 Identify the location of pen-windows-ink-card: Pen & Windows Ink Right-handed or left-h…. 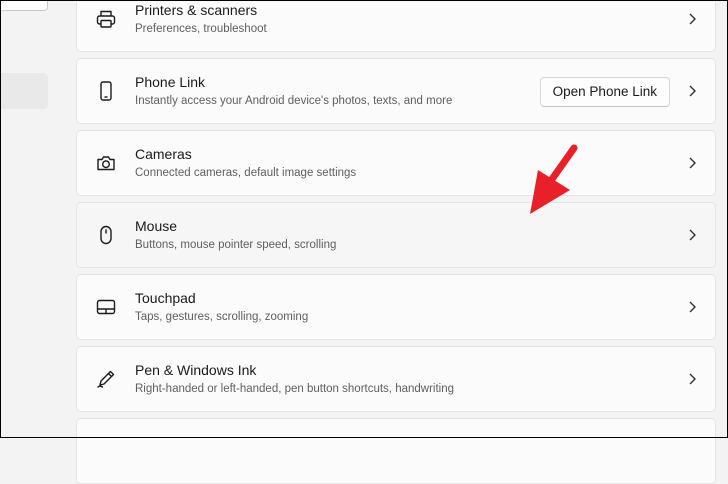
(396, 379).